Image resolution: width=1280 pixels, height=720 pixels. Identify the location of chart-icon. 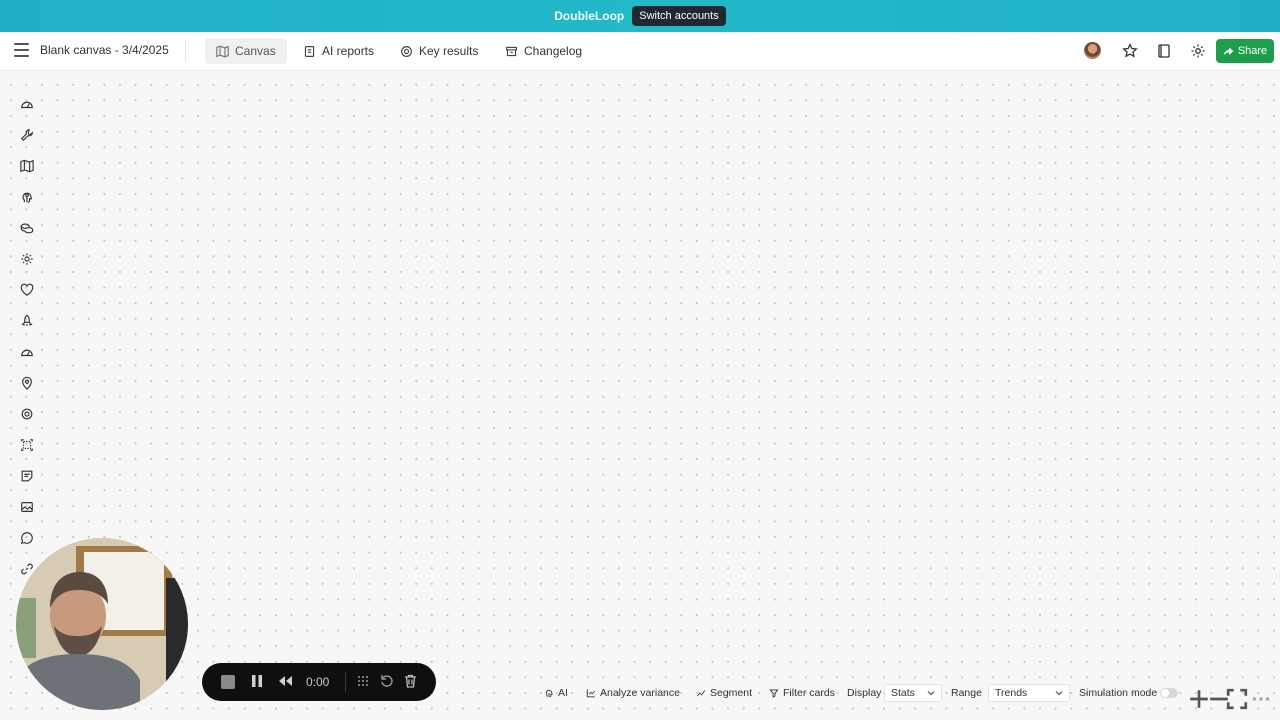
(591, 693).